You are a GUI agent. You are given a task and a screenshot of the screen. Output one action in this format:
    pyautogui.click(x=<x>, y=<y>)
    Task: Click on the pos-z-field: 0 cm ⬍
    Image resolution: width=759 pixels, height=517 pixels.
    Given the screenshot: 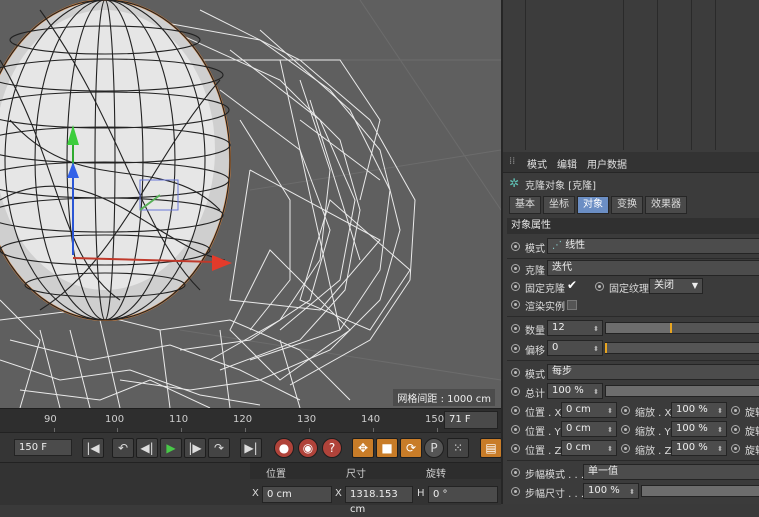 What is the action you would take?
    pyautogui.click(x=589, y=448)
    